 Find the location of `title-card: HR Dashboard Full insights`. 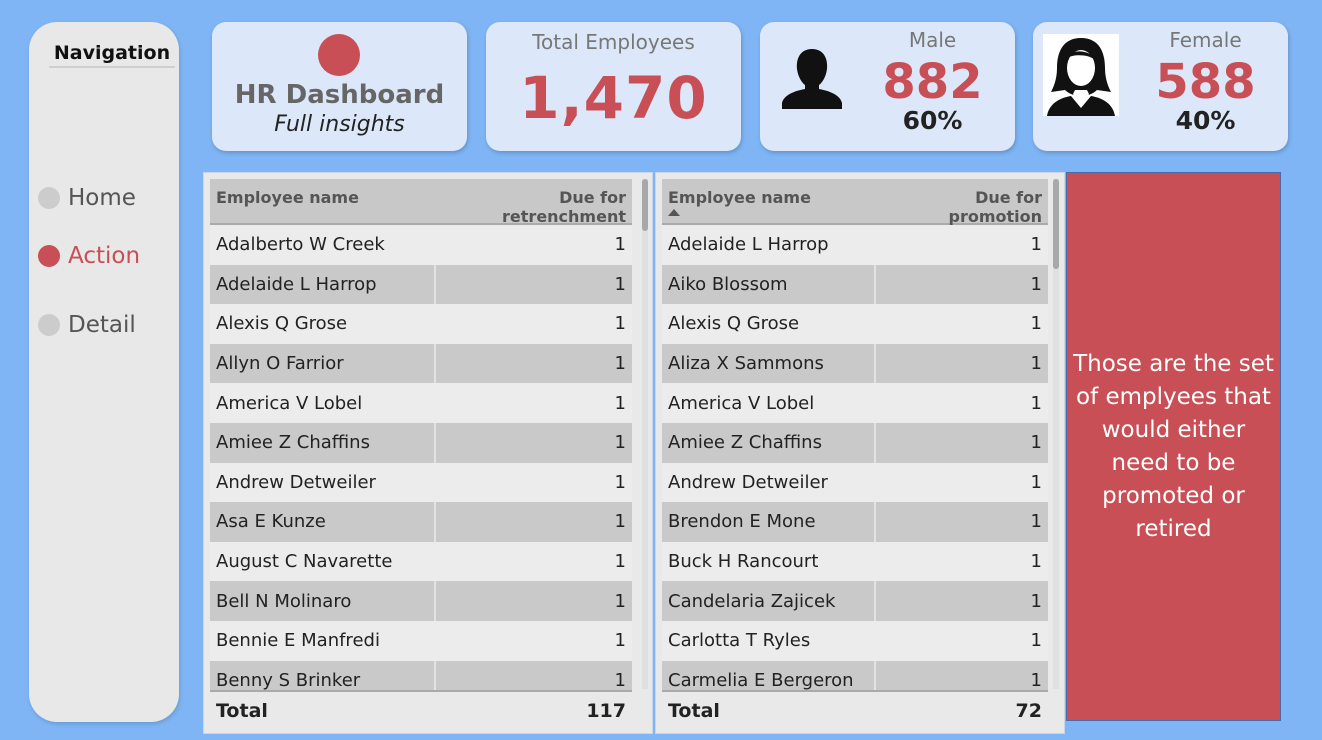

title-card: HR Dashboard Full insights is located at coordinates (339, 86).